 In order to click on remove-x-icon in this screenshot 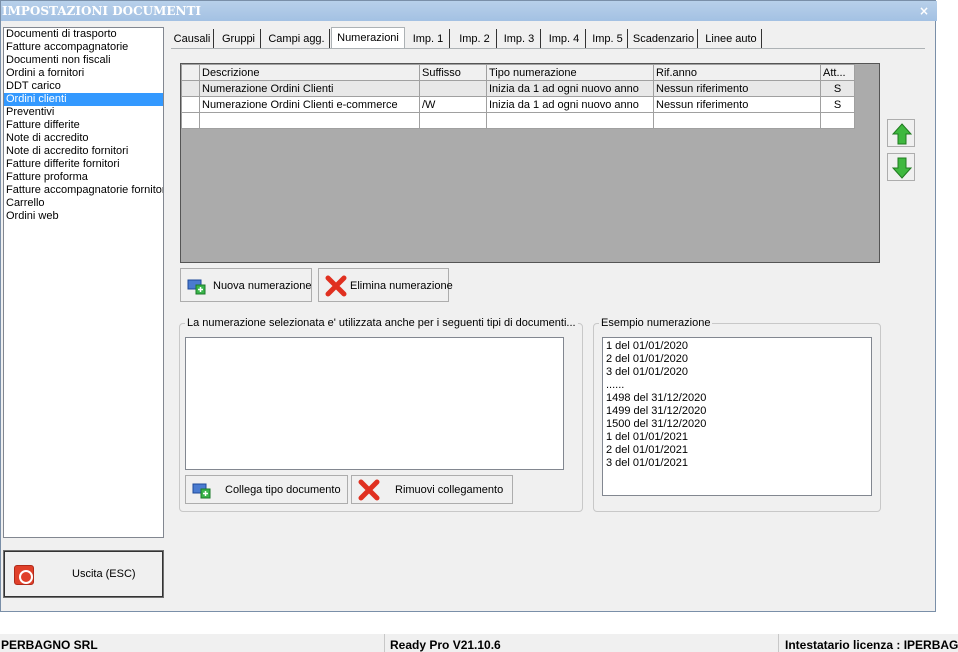, I will do `click(369, 490)`.